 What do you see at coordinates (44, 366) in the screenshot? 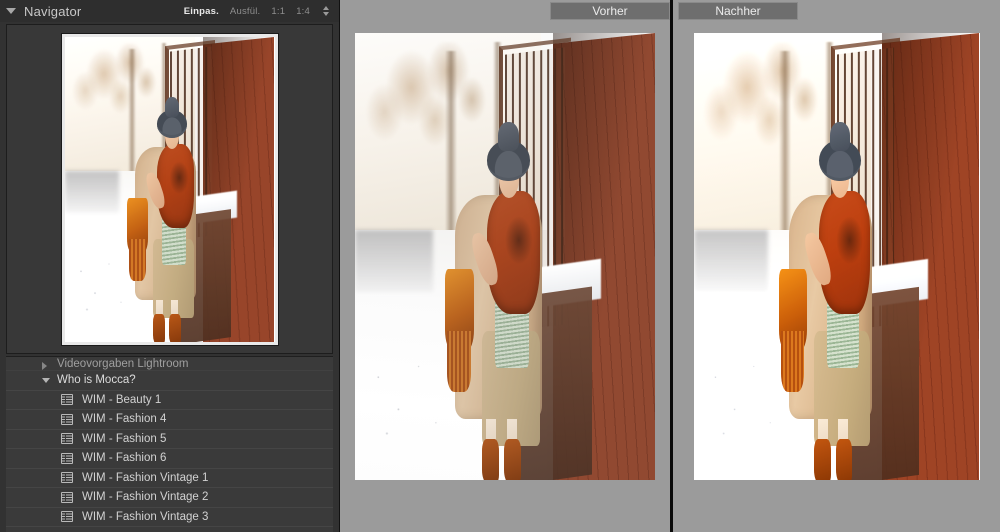
I see `triangle-right-icon` at bounding box center [44, 366].